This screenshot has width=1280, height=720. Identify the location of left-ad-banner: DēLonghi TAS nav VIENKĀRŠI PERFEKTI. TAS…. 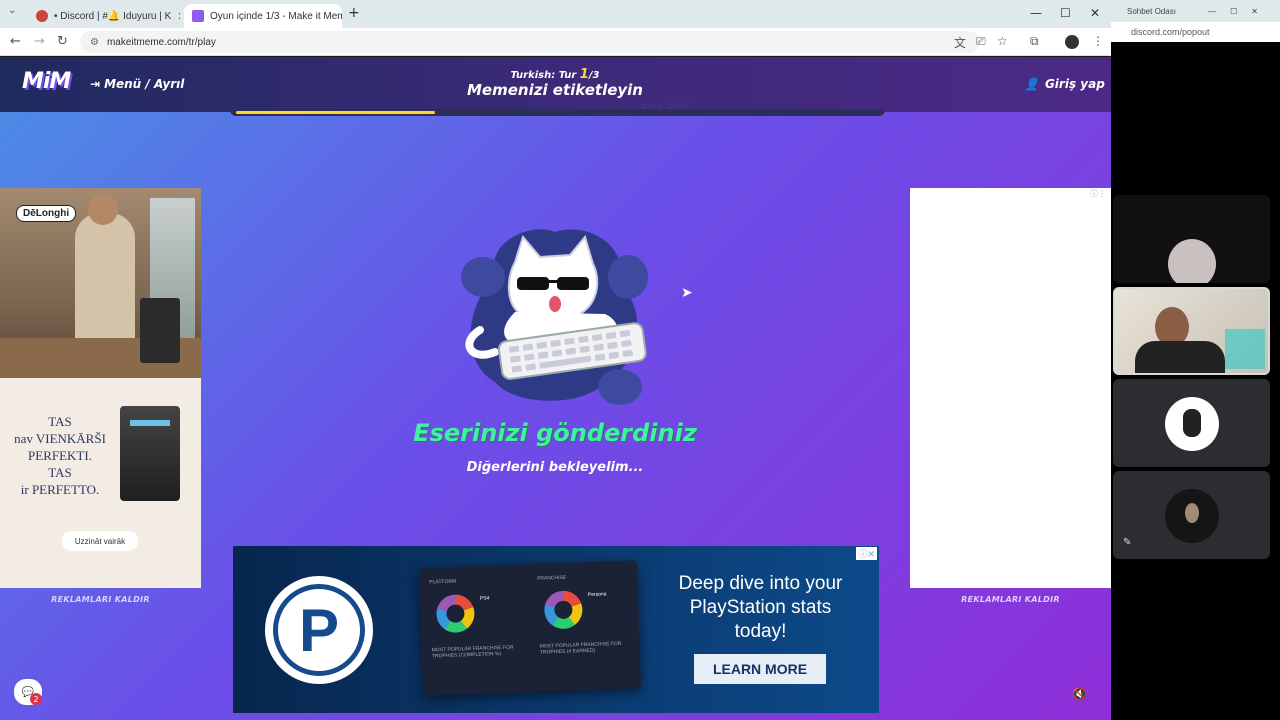
(100, 388).